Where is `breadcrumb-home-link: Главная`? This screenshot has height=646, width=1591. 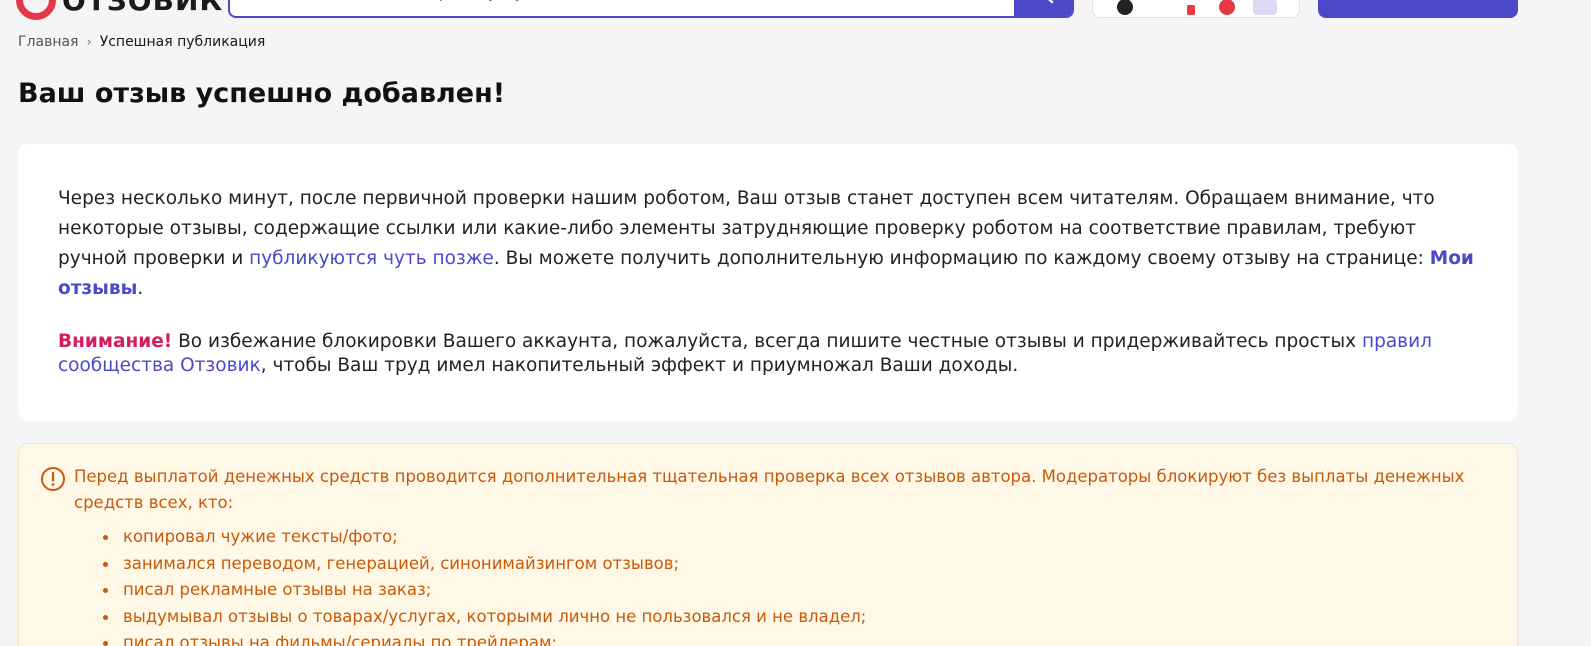 breadcrumb-home-link: Главная is located at coordinates (48, 42).